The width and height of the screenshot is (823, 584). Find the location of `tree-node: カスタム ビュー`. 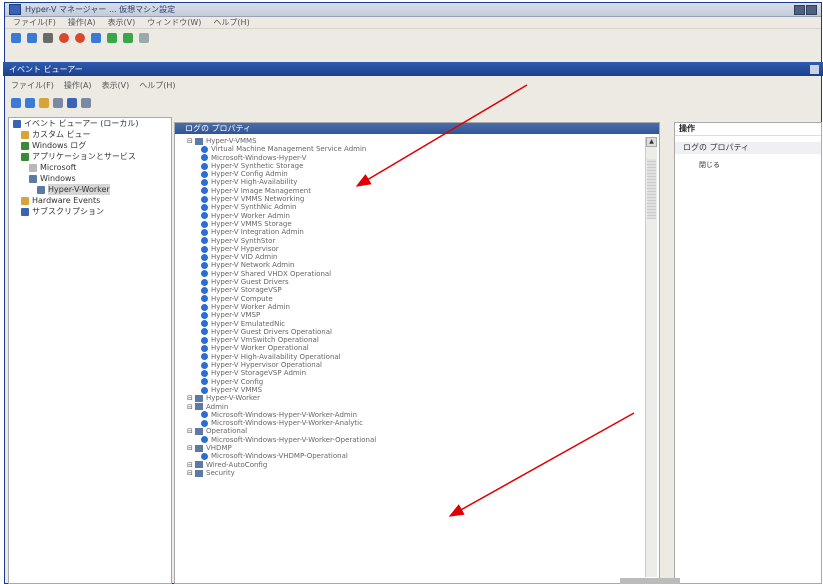

tree-node: カスタム ビュー is located at coordinates (90, 134).